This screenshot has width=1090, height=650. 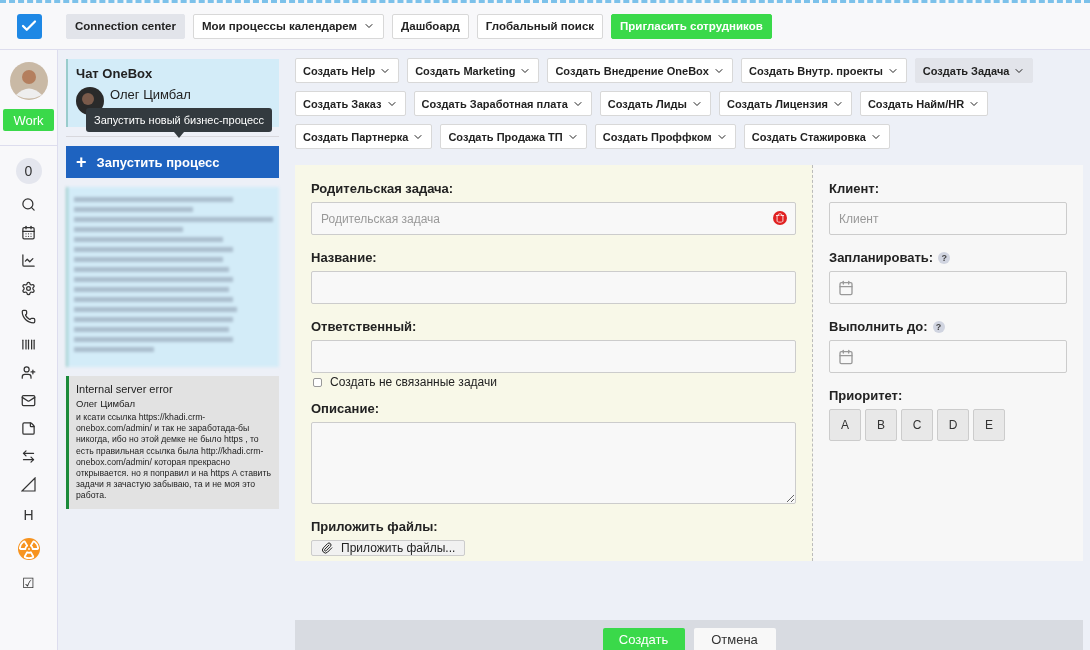 I want to click on nav-tab: Connection center, so click(x=125, y=26).